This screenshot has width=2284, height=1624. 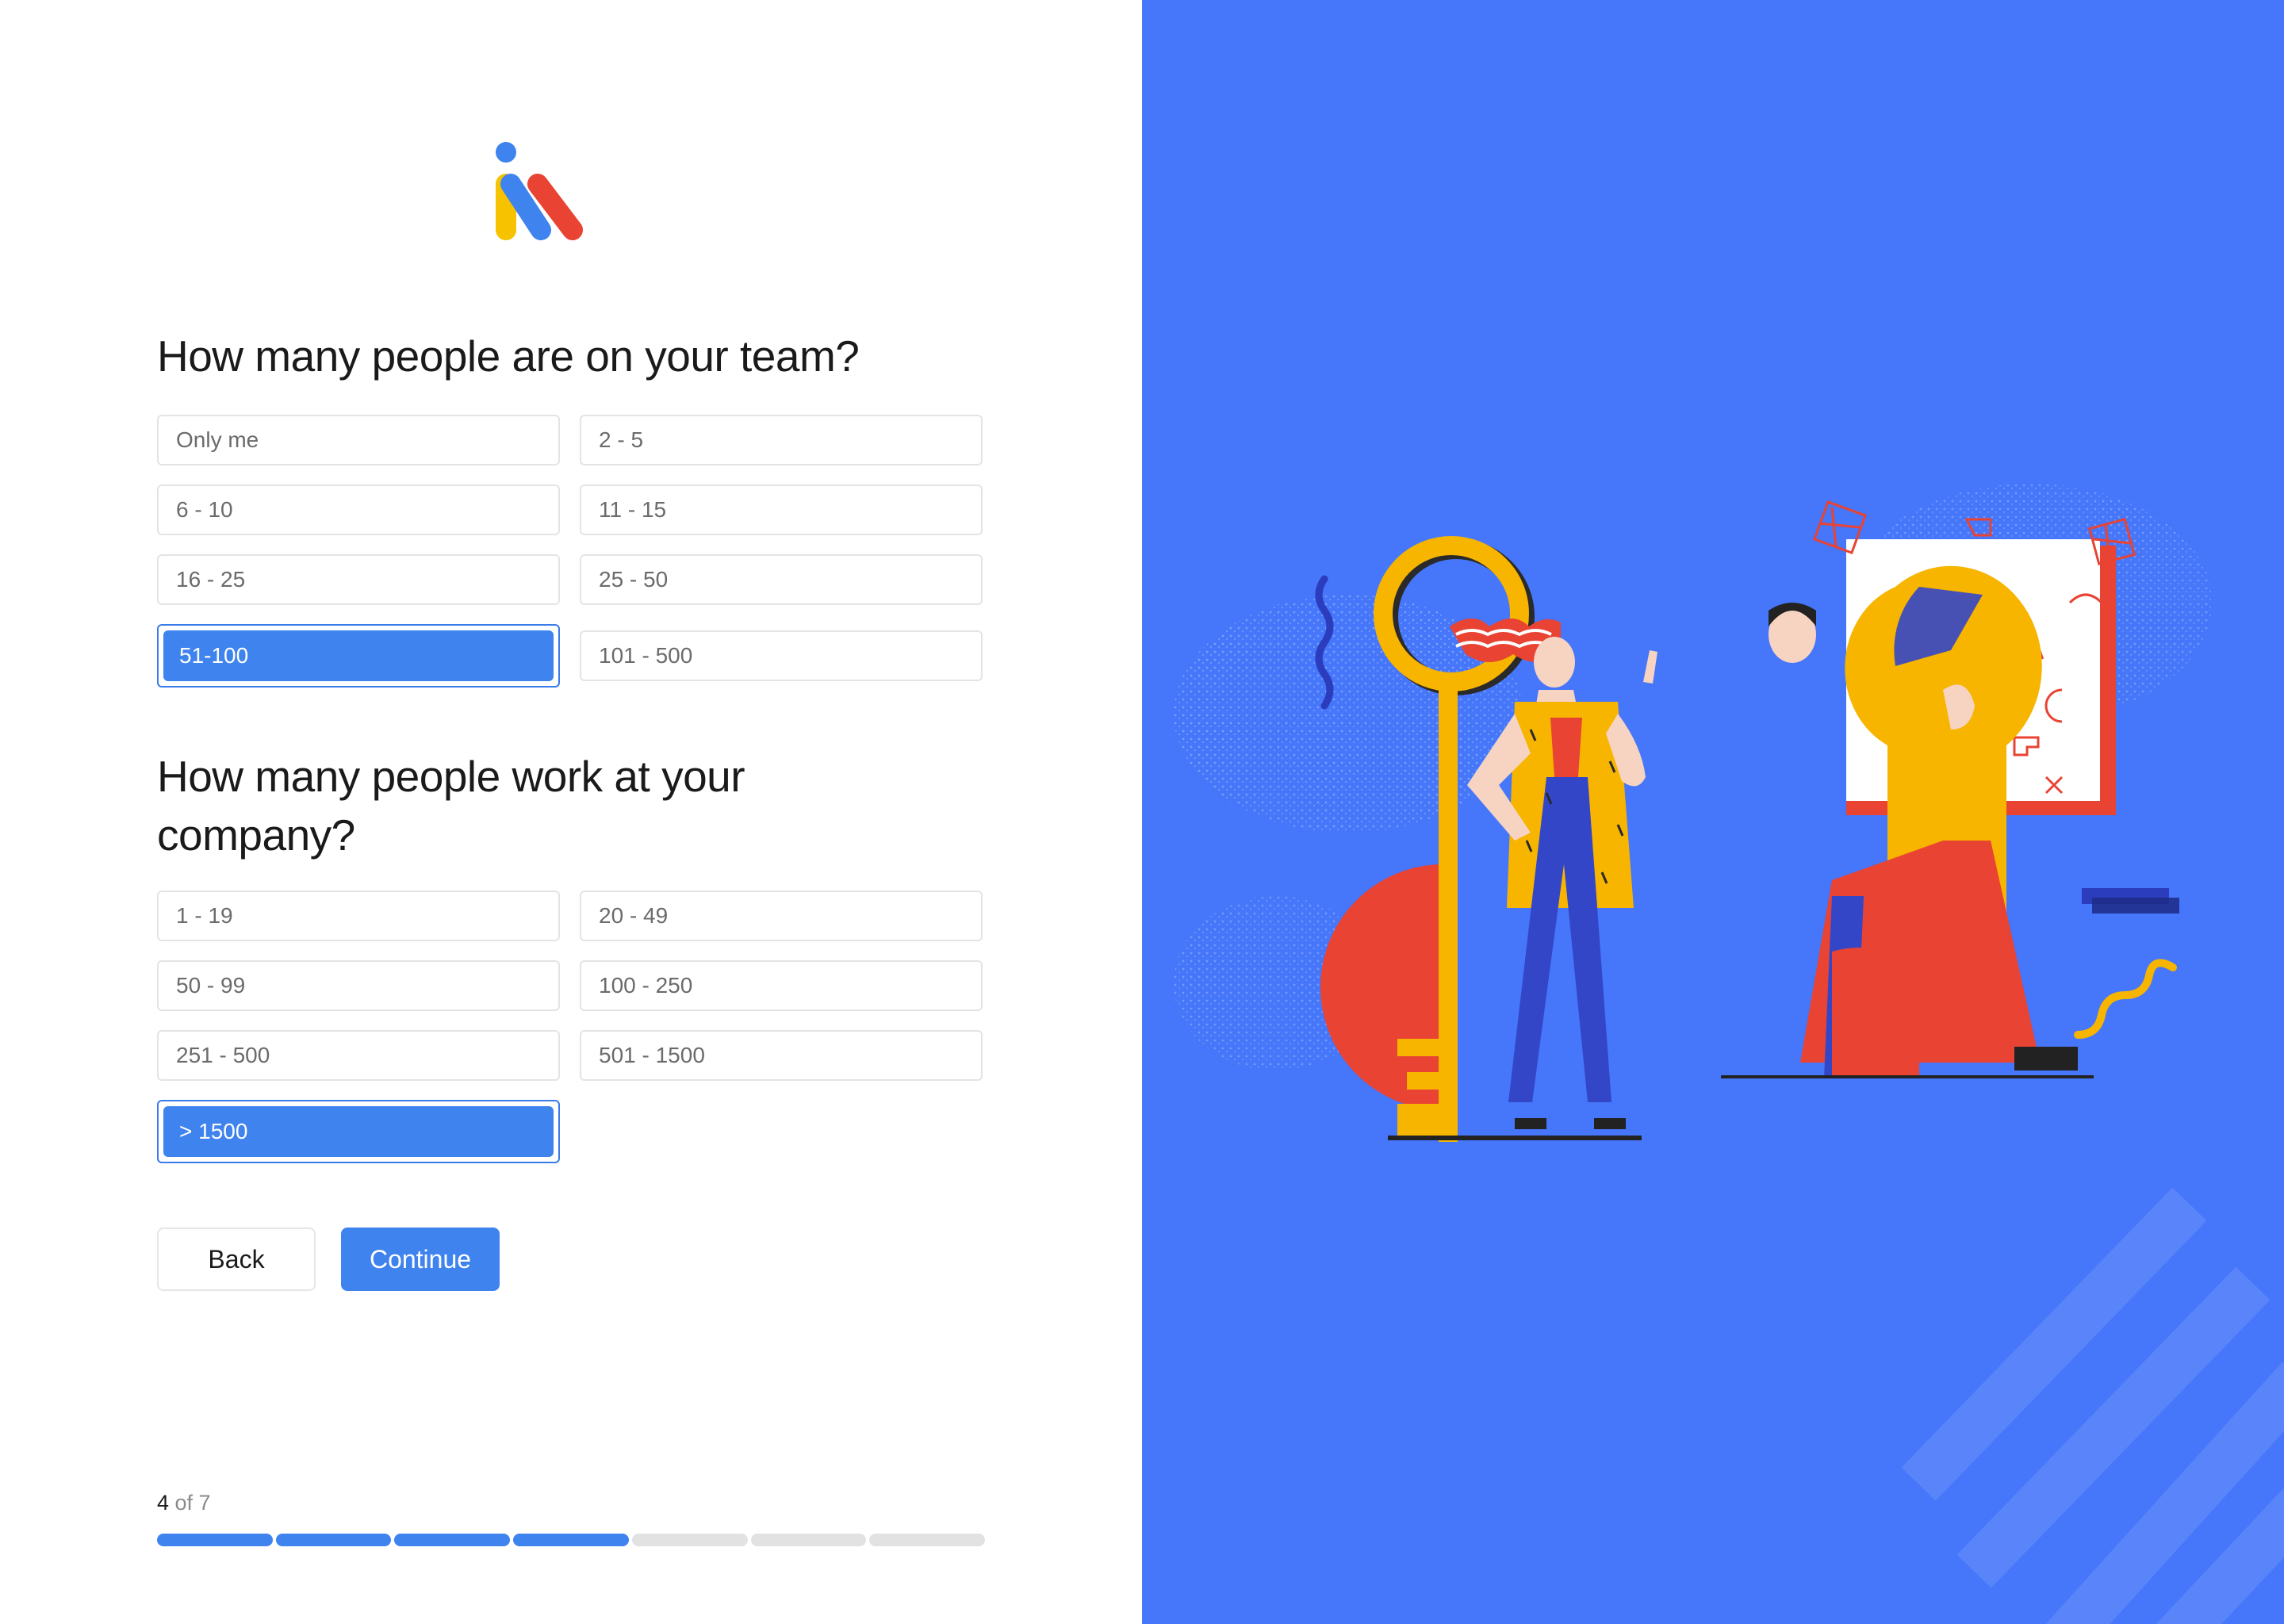 What do you see at coordinates (420, 1259) in the screenshot?
I see `continue-button: Continue` at bounding box center [420, 1259].